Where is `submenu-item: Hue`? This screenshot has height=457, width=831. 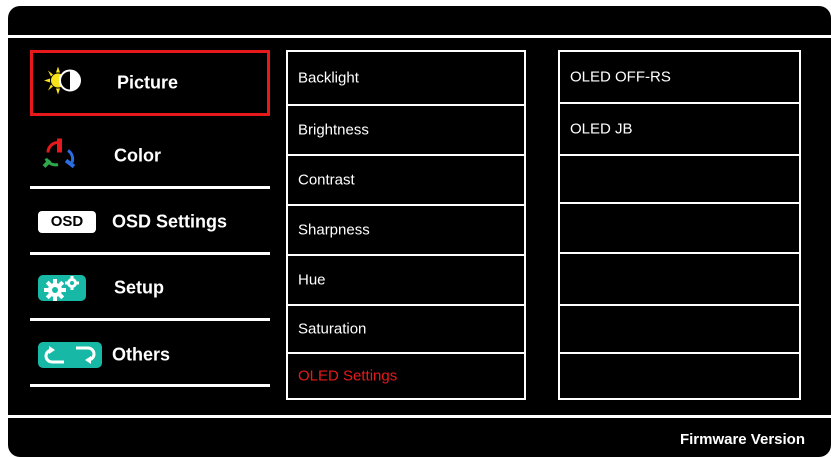 submenu-item: Hue is located at coordinates (406, 280).